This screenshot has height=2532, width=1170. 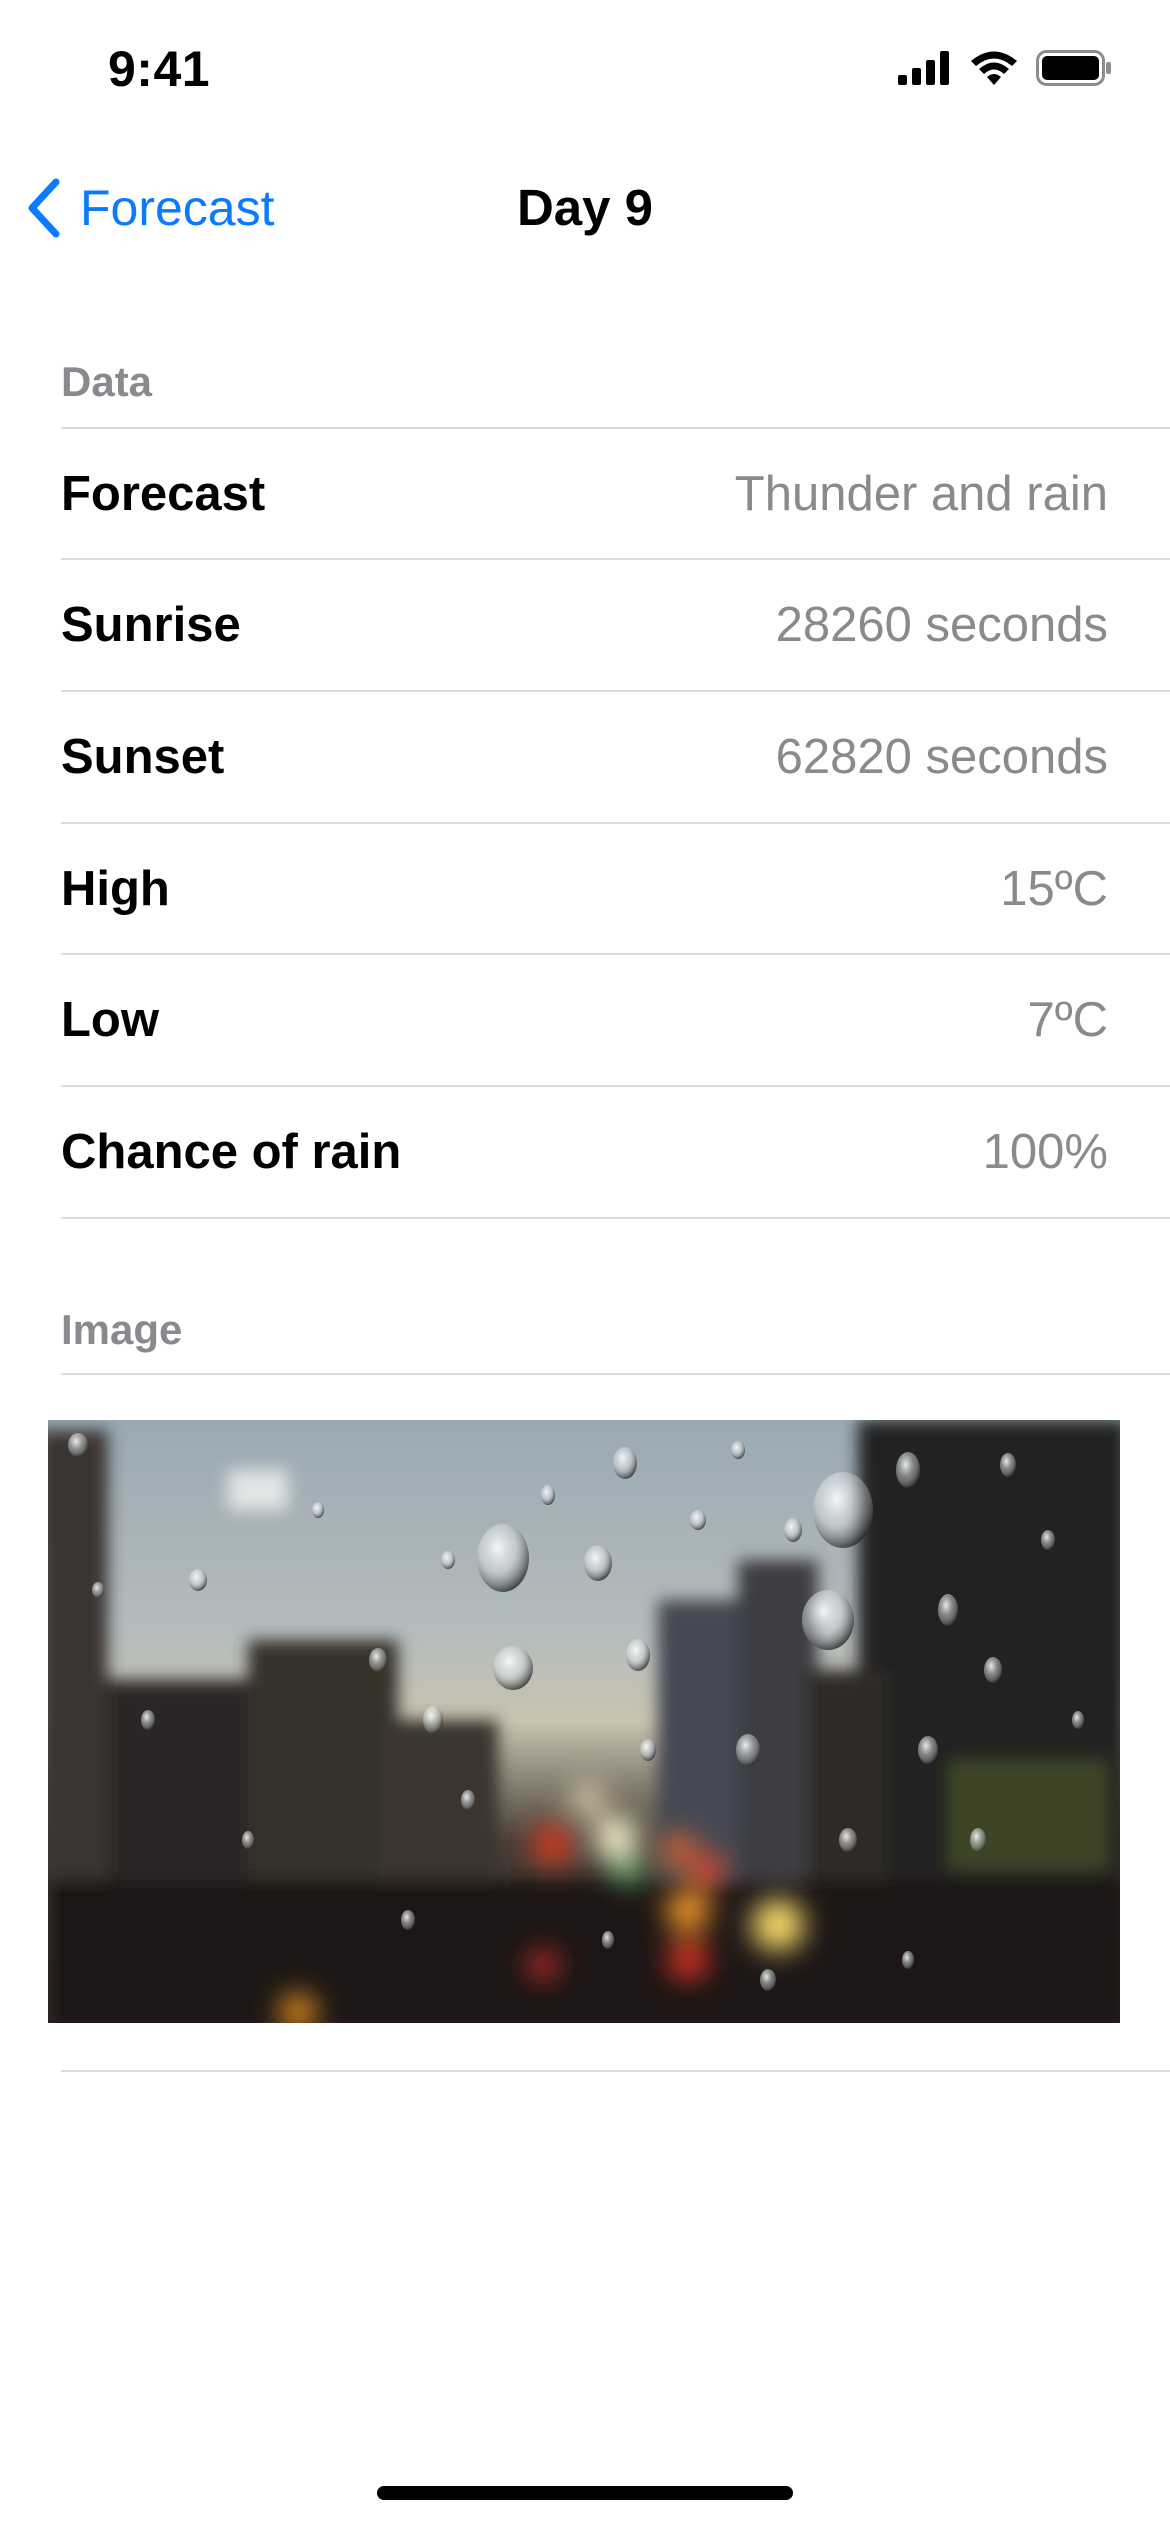 I want to click on status-icons, so click(x=1005, y=68).